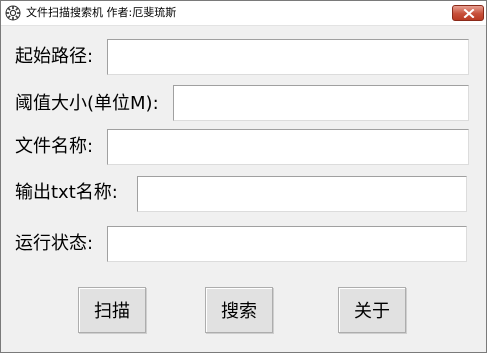 This screenshot has height=353, width=487. I want to click on title-bar: 文件扫描搜索机 作者:厄斐琉斯, so click(243, 13).